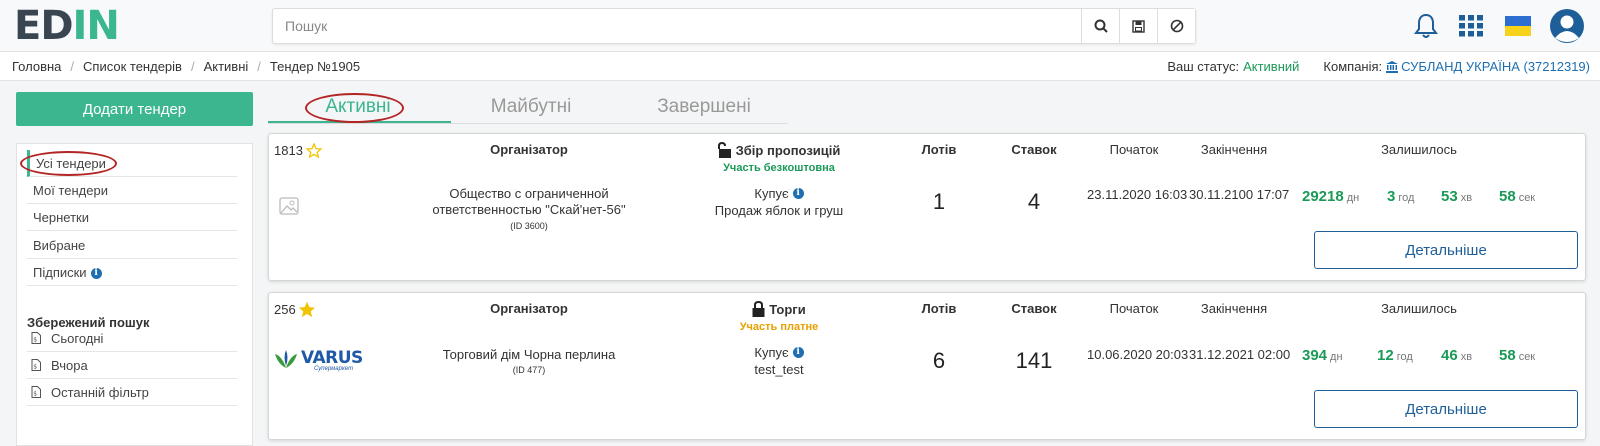 This screenshot has width=1600, height=446. What do you see at coordinates (531, 107) in the screenshot?
I see `tab-upcoming: Майбутні` at bounding box center [531, 107].